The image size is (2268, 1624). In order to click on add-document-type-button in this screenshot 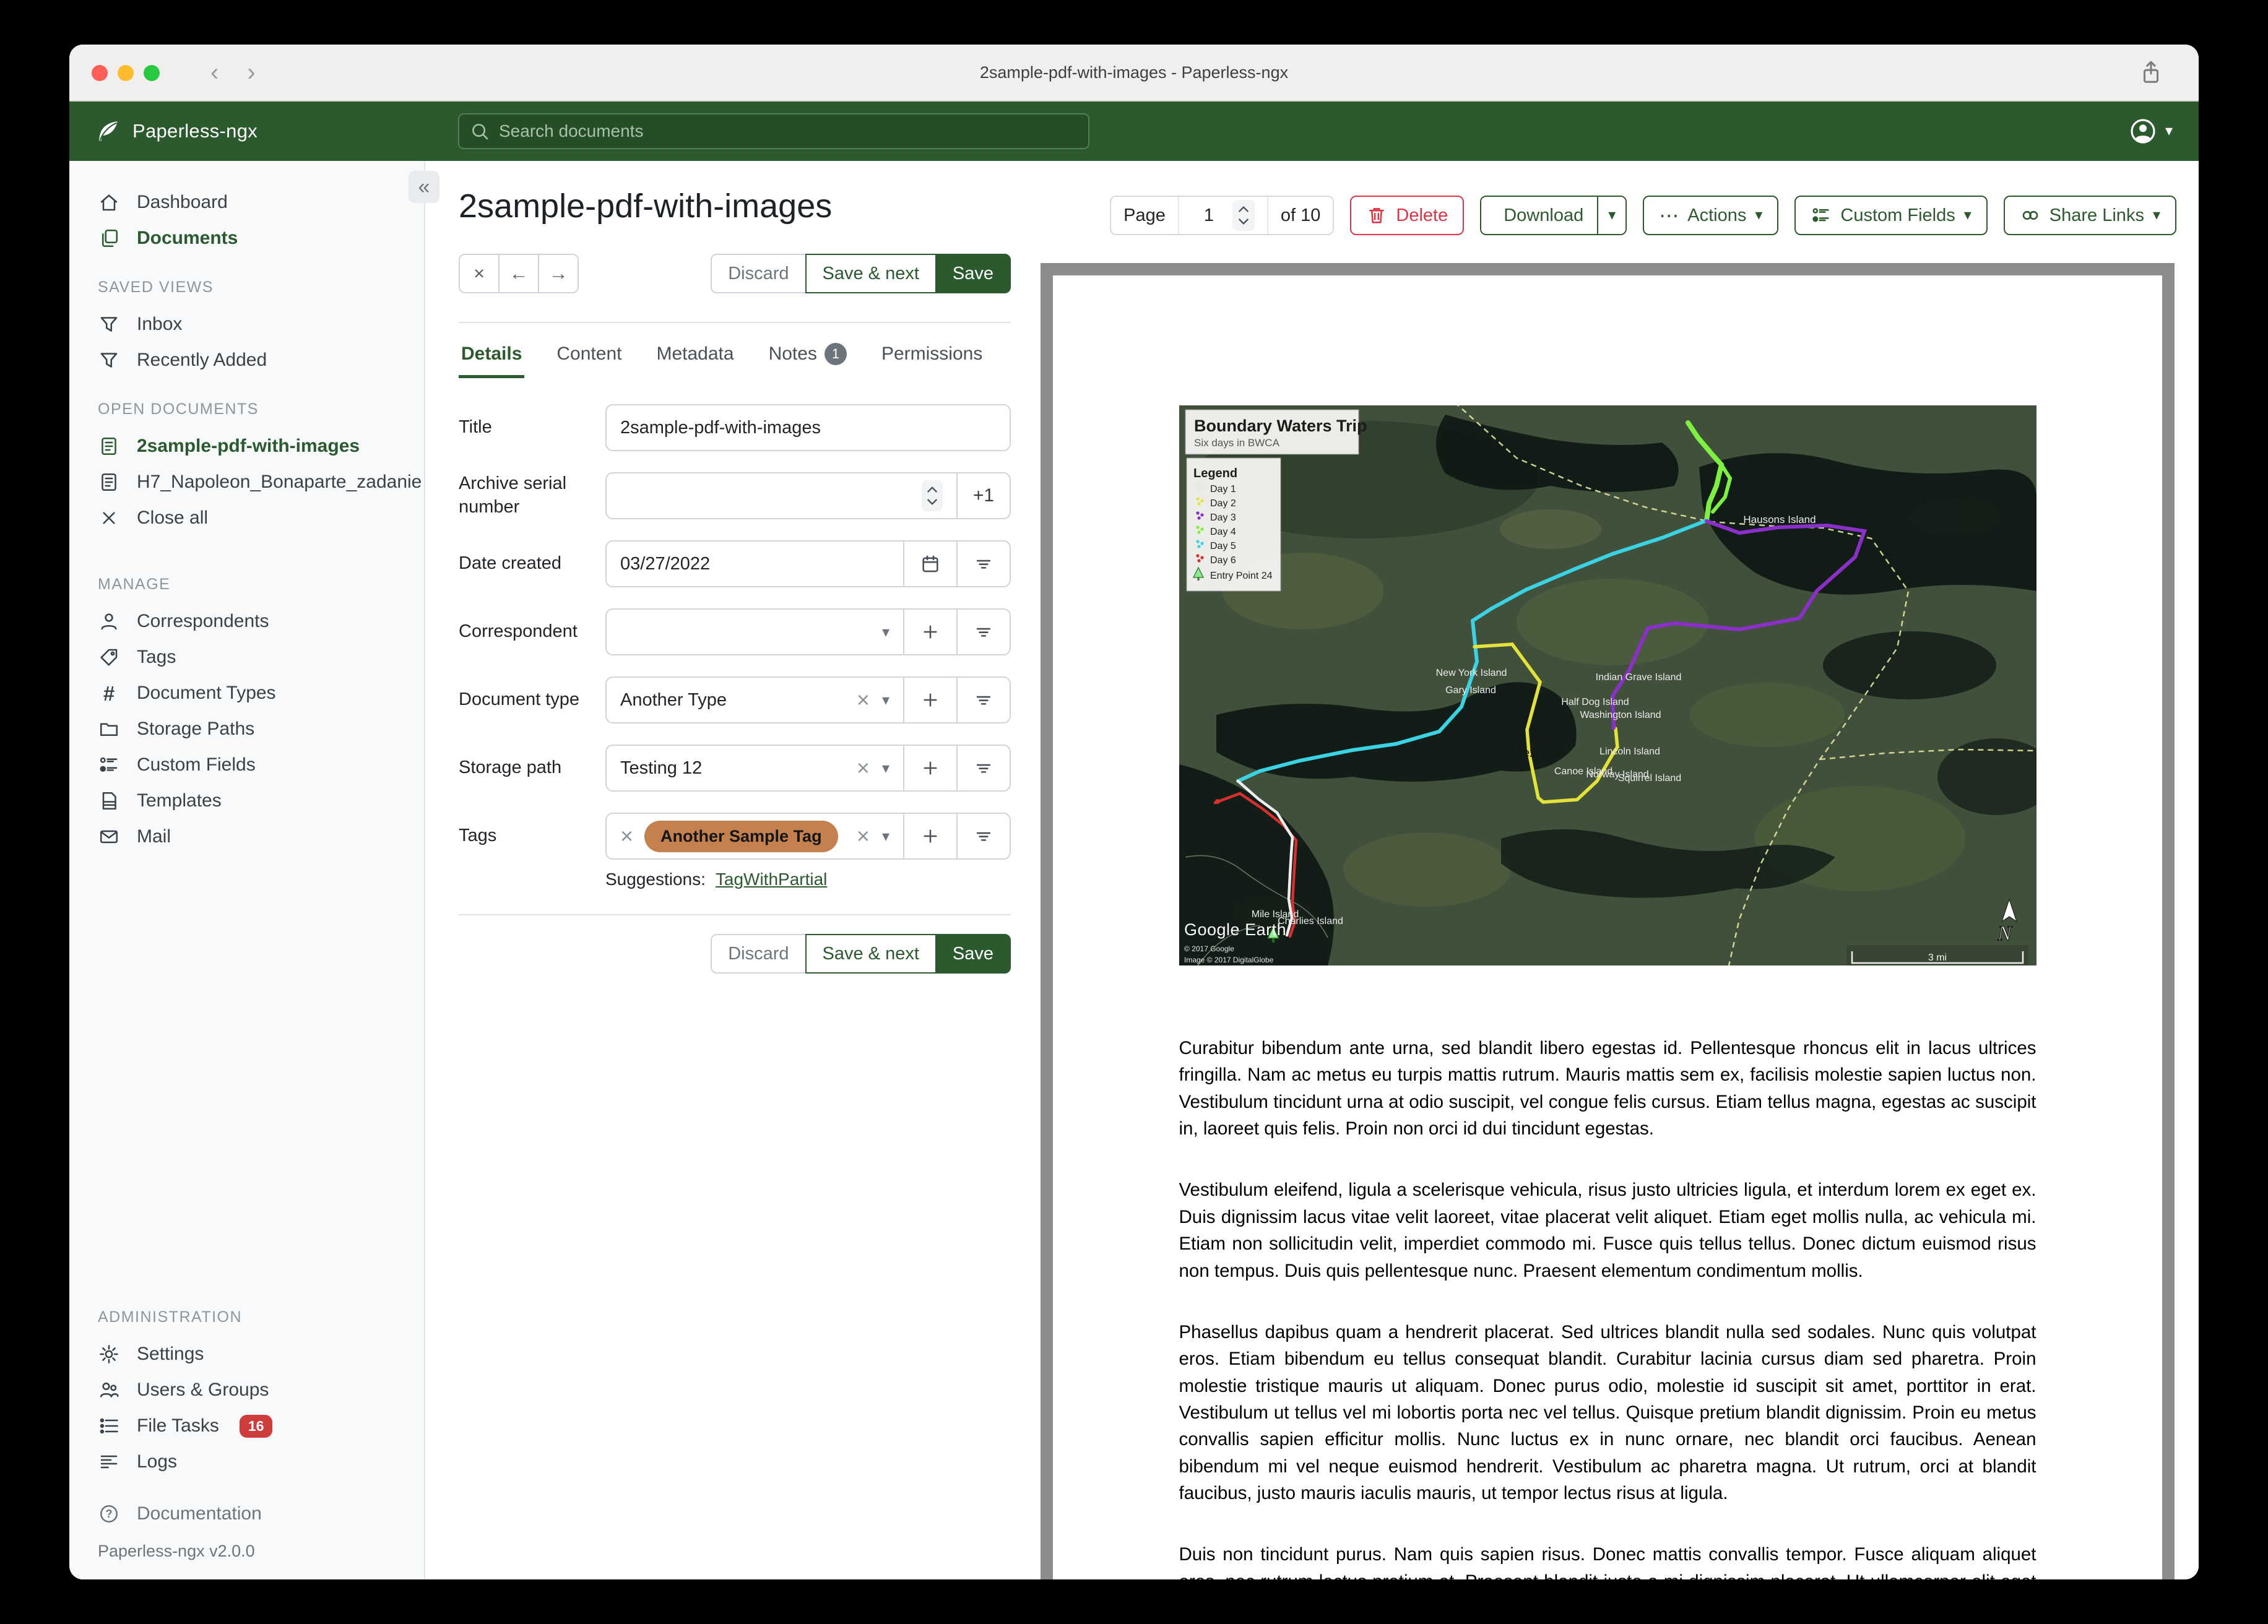, I will do `click(929, 700)`.